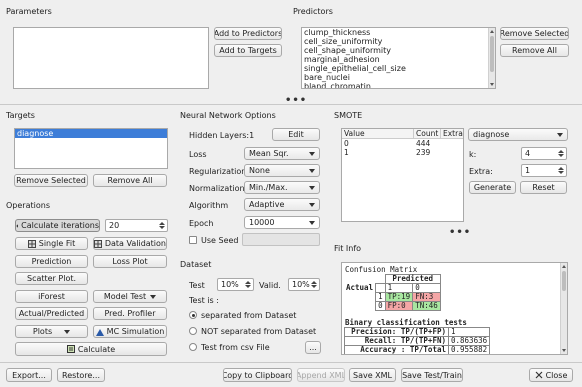 This screenshot has width=582, height=387. Describe the element at coordinates (528, 170) in the screenshot. I see `extra-value: 1` at that location.